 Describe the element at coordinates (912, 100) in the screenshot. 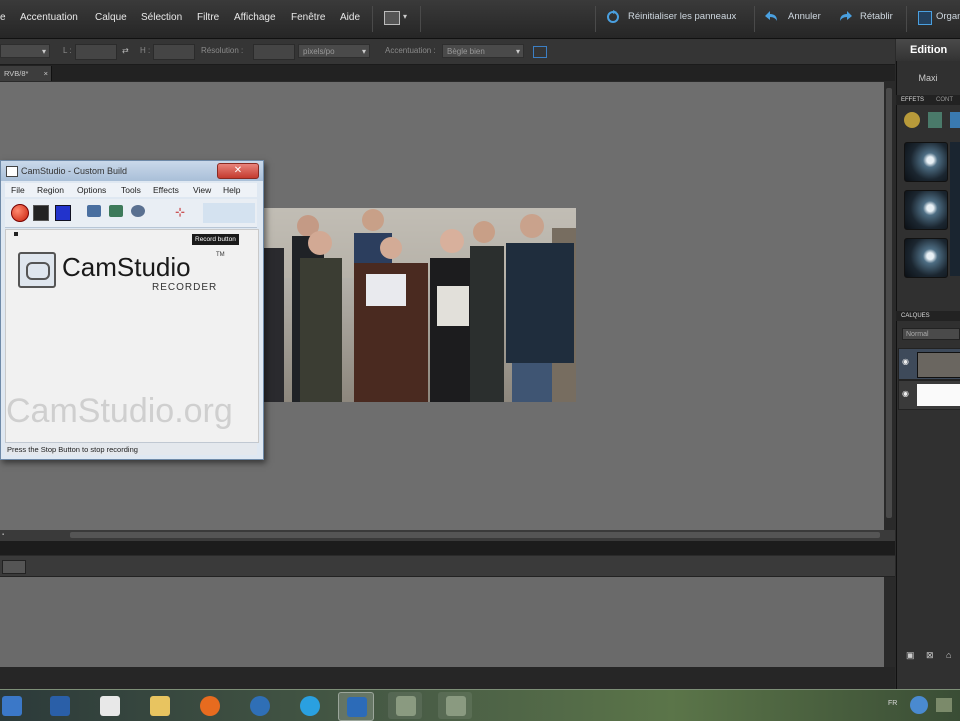

I see `effects-tab: EFFETS` at that location.